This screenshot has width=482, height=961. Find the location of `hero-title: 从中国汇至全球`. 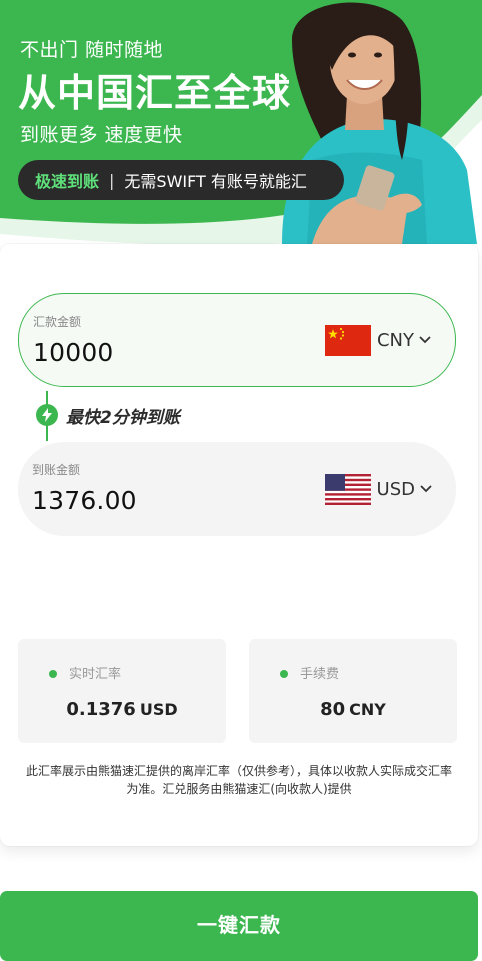

hero-title: 从中国汇至全球 is located at coordinates (155, 93).